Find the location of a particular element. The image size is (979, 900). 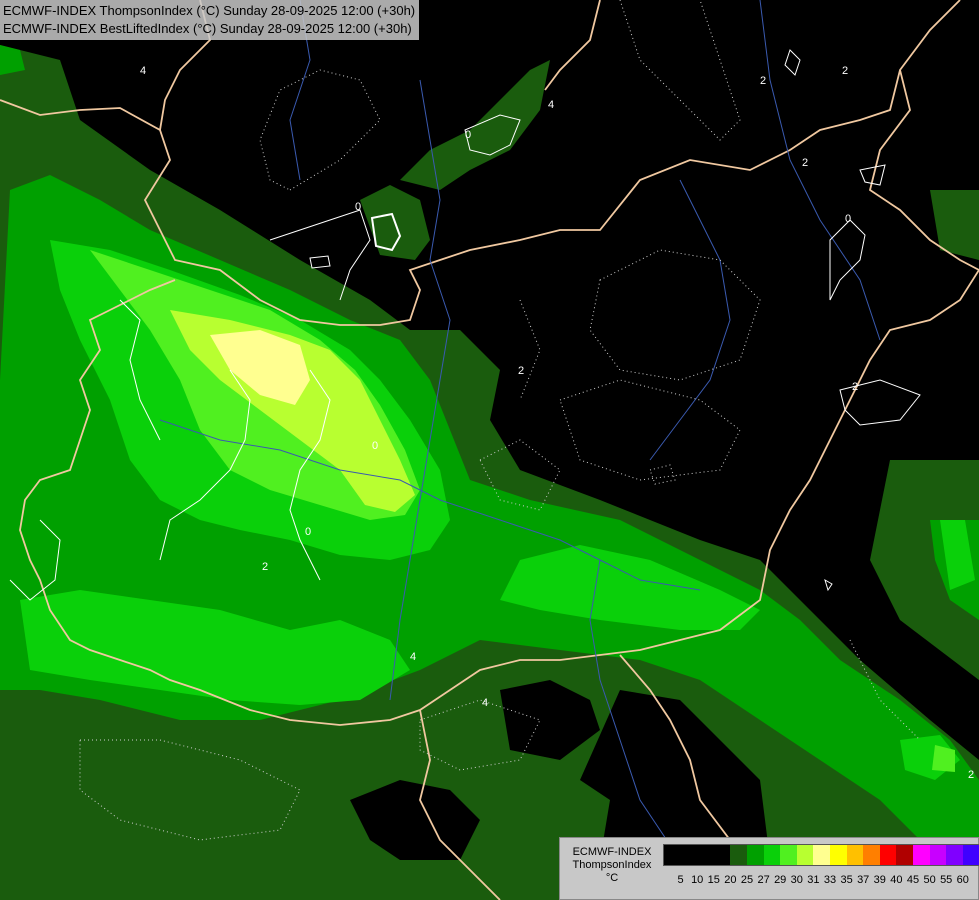

legend-tick: 29 is located at coordinates (780, 880).